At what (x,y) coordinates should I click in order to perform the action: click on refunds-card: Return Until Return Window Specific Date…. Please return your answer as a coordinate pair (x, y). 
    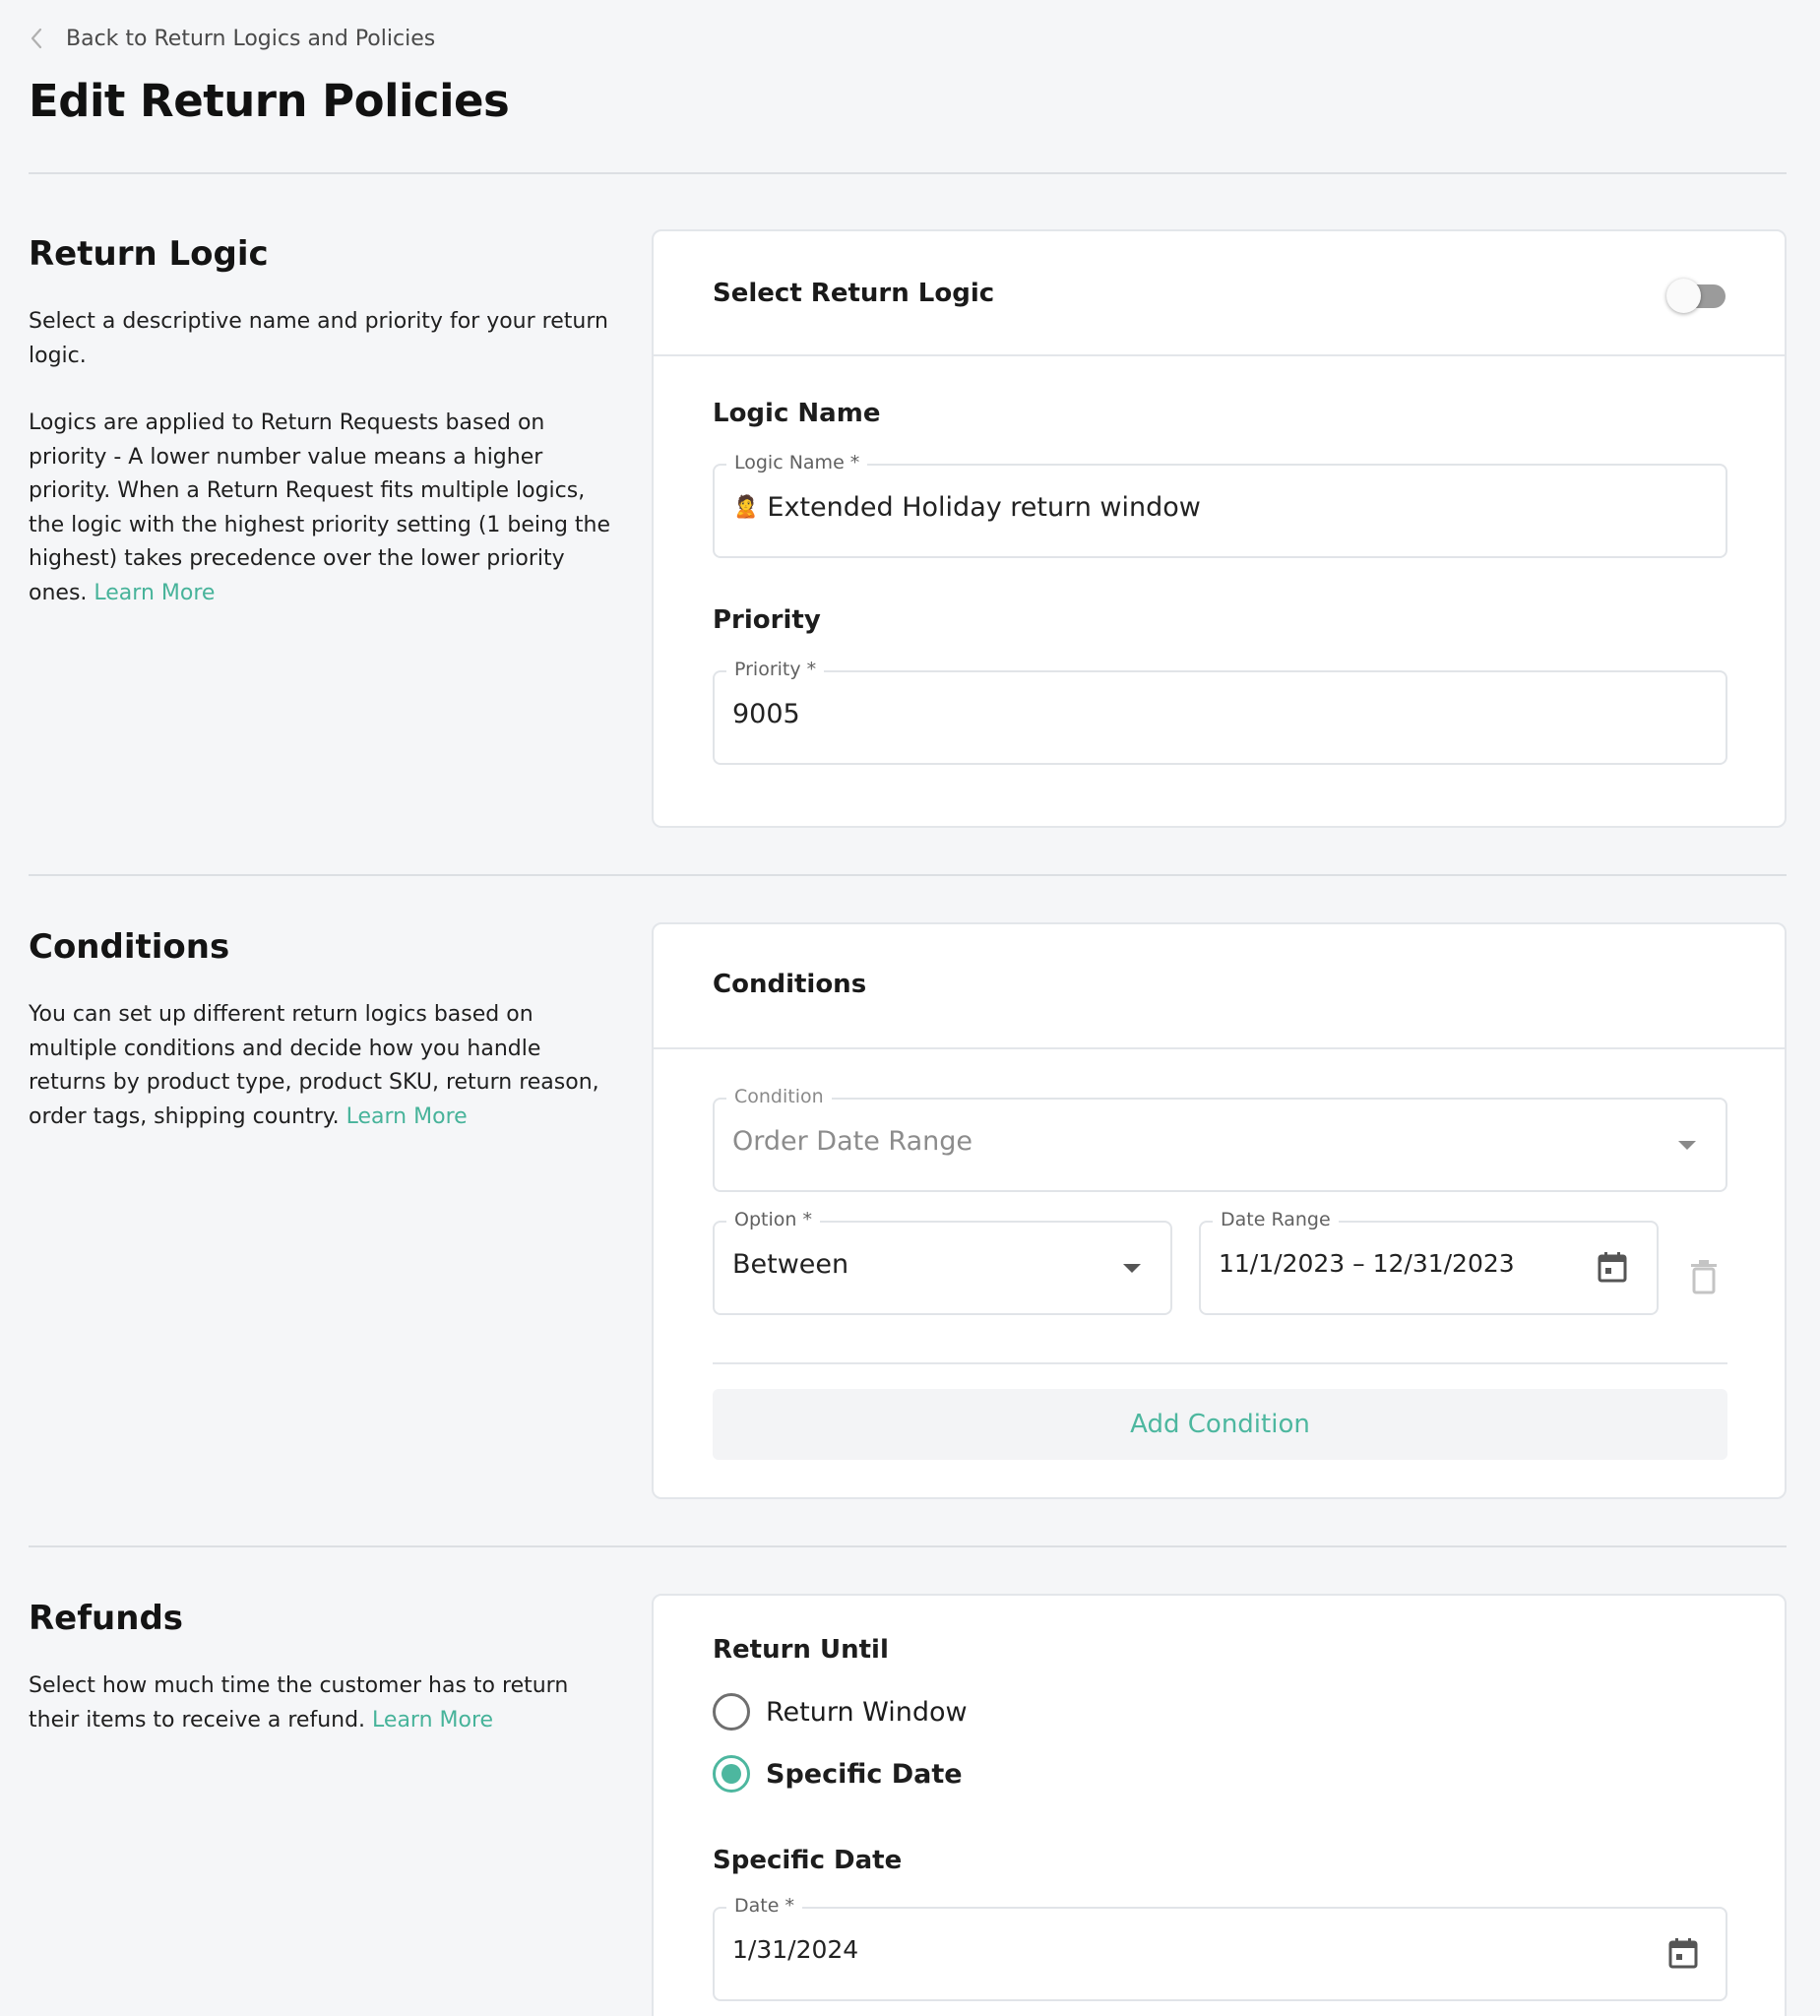
    Looking at the image, I should click on (1219, 1805).